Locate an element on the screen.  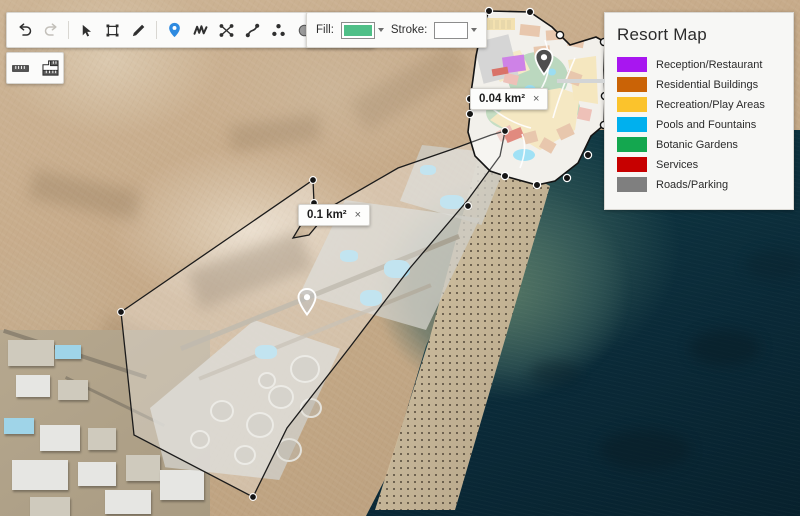
legend-item: Pools and Fountains is located at coordinates (700, 124).